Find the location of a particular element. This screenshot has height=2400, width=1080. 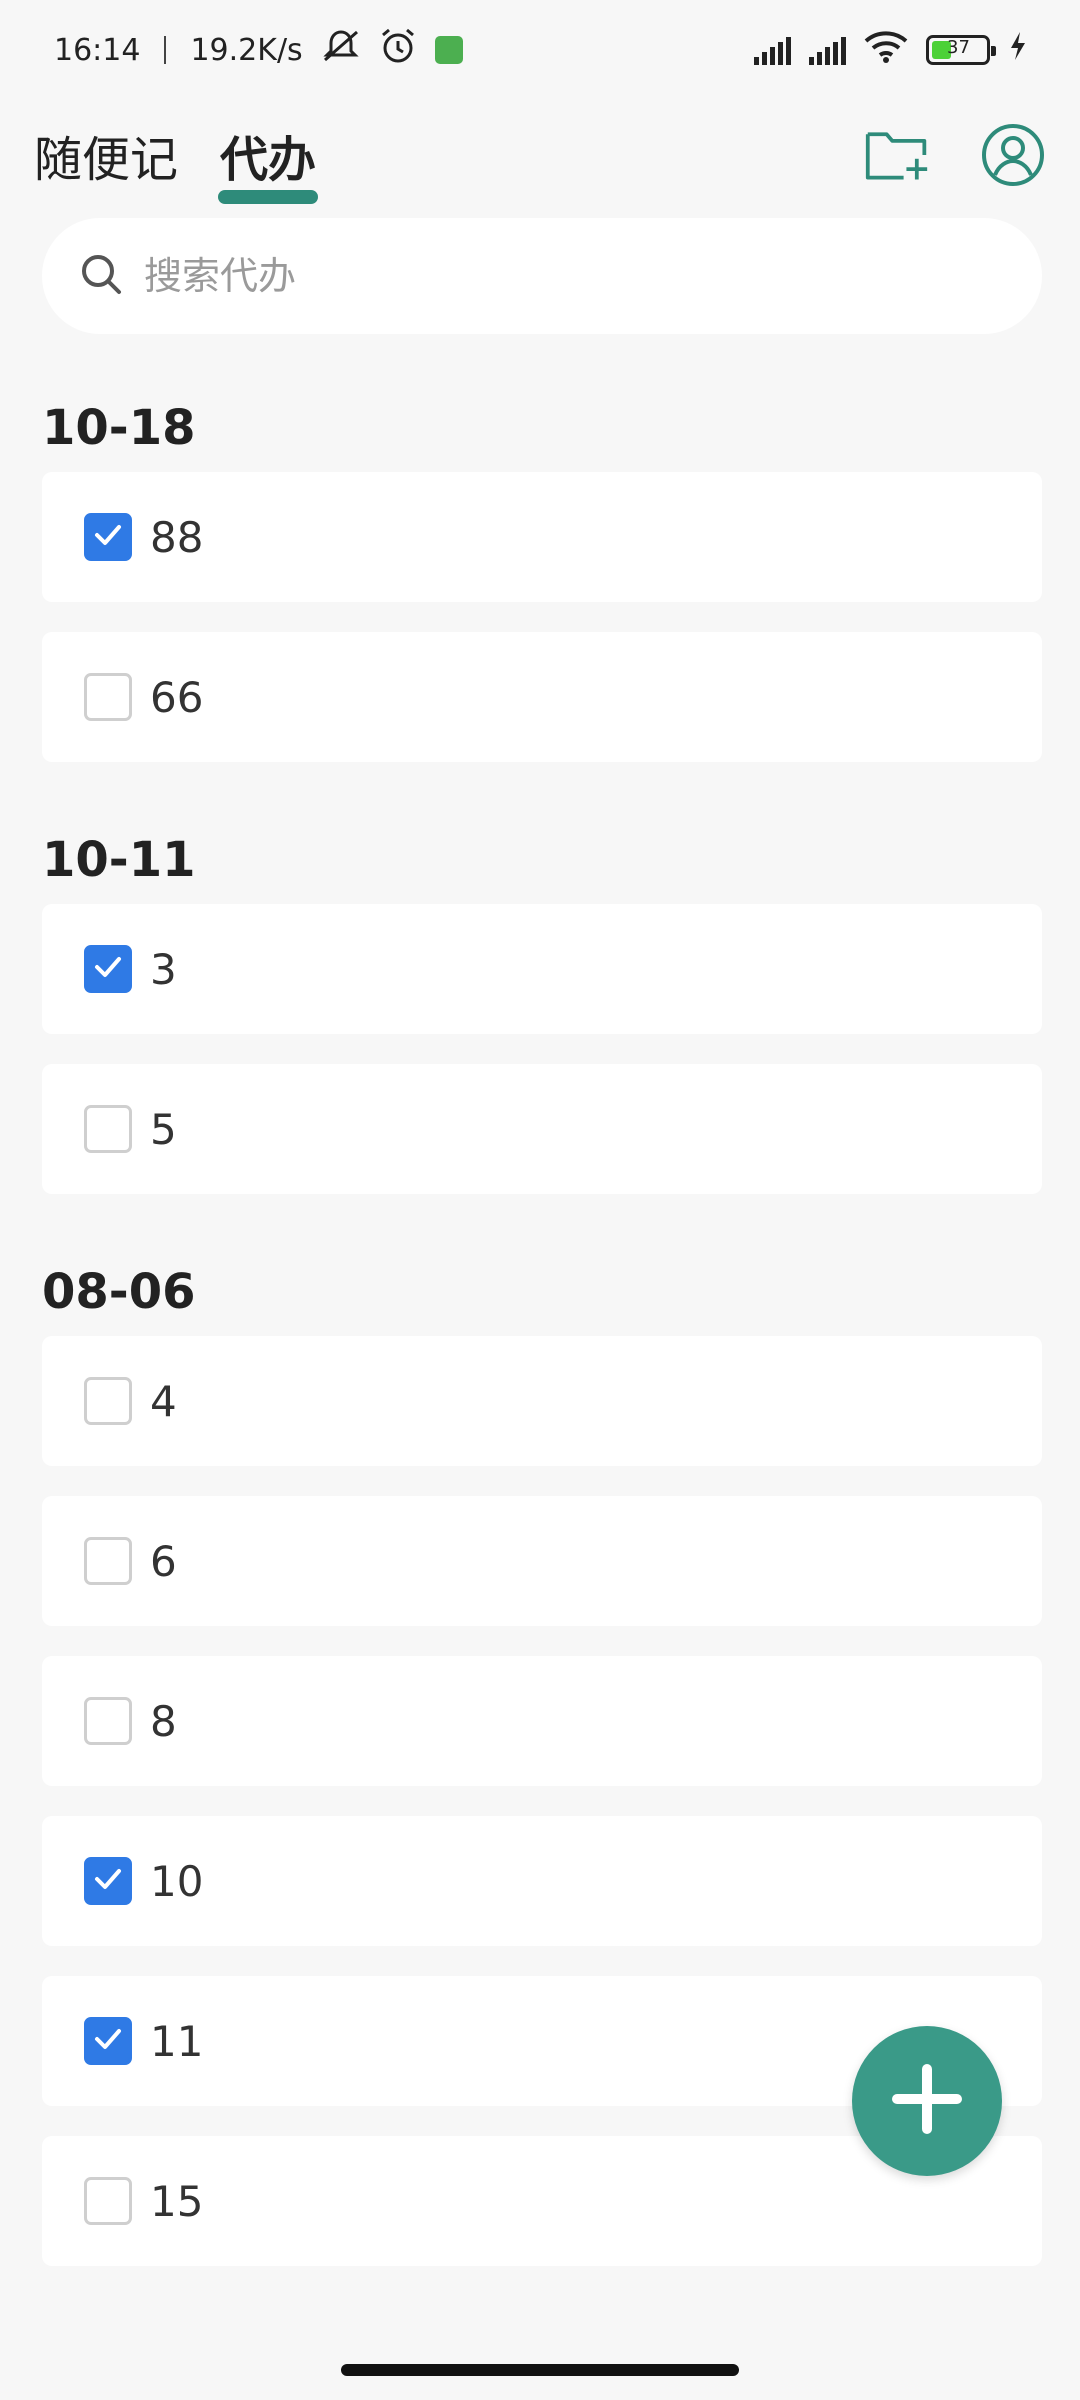

signal-hd-icon is located at coordinates (772, 50).